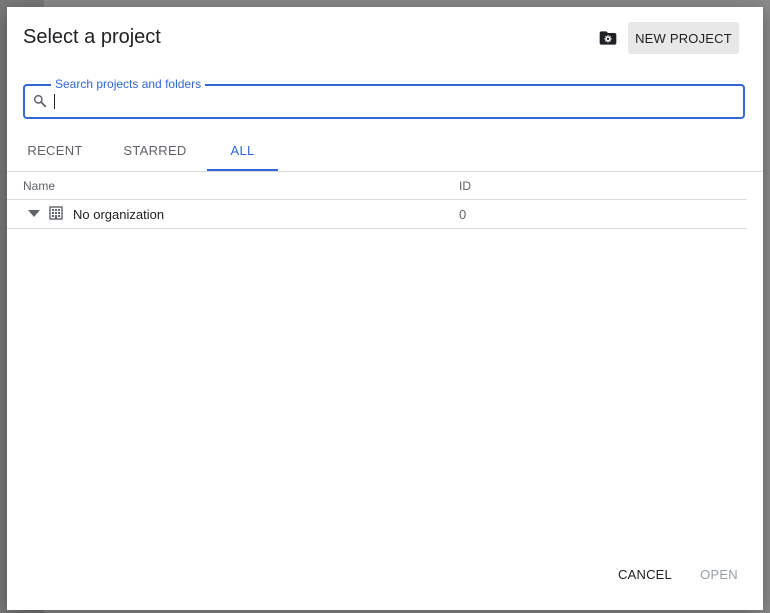 The height and width of the screenshot is (613, 770). What do you see at coordinates (463, 214) in the screenshot?
I see `row-id: 0` at bounding box center [463, 214].